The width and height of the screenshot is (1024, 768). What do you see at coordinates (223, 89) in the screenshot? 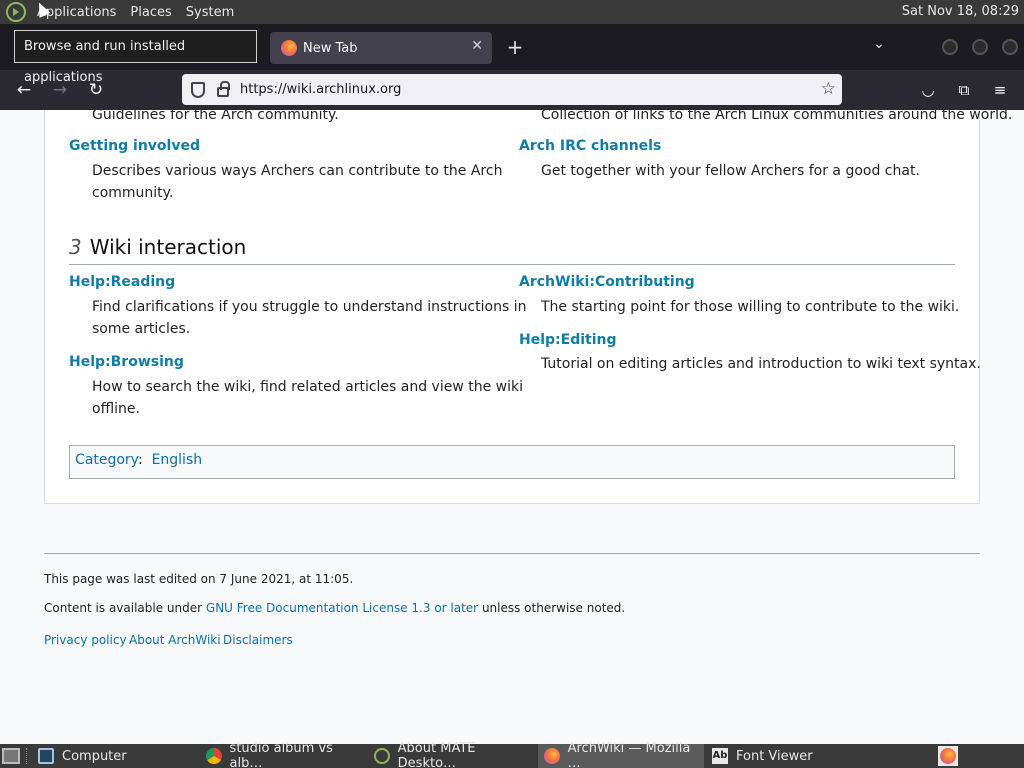
I see `lock-icon` at bounding box center [223, 89].